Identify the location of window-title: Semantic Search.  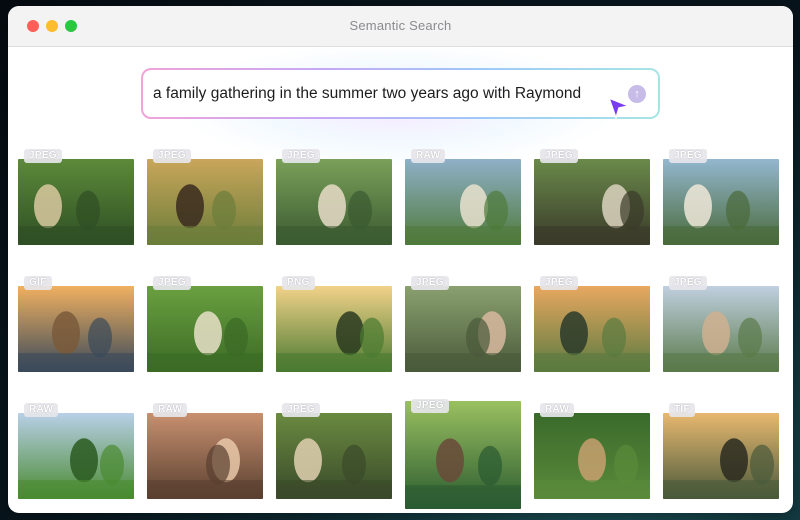
(400, 25).